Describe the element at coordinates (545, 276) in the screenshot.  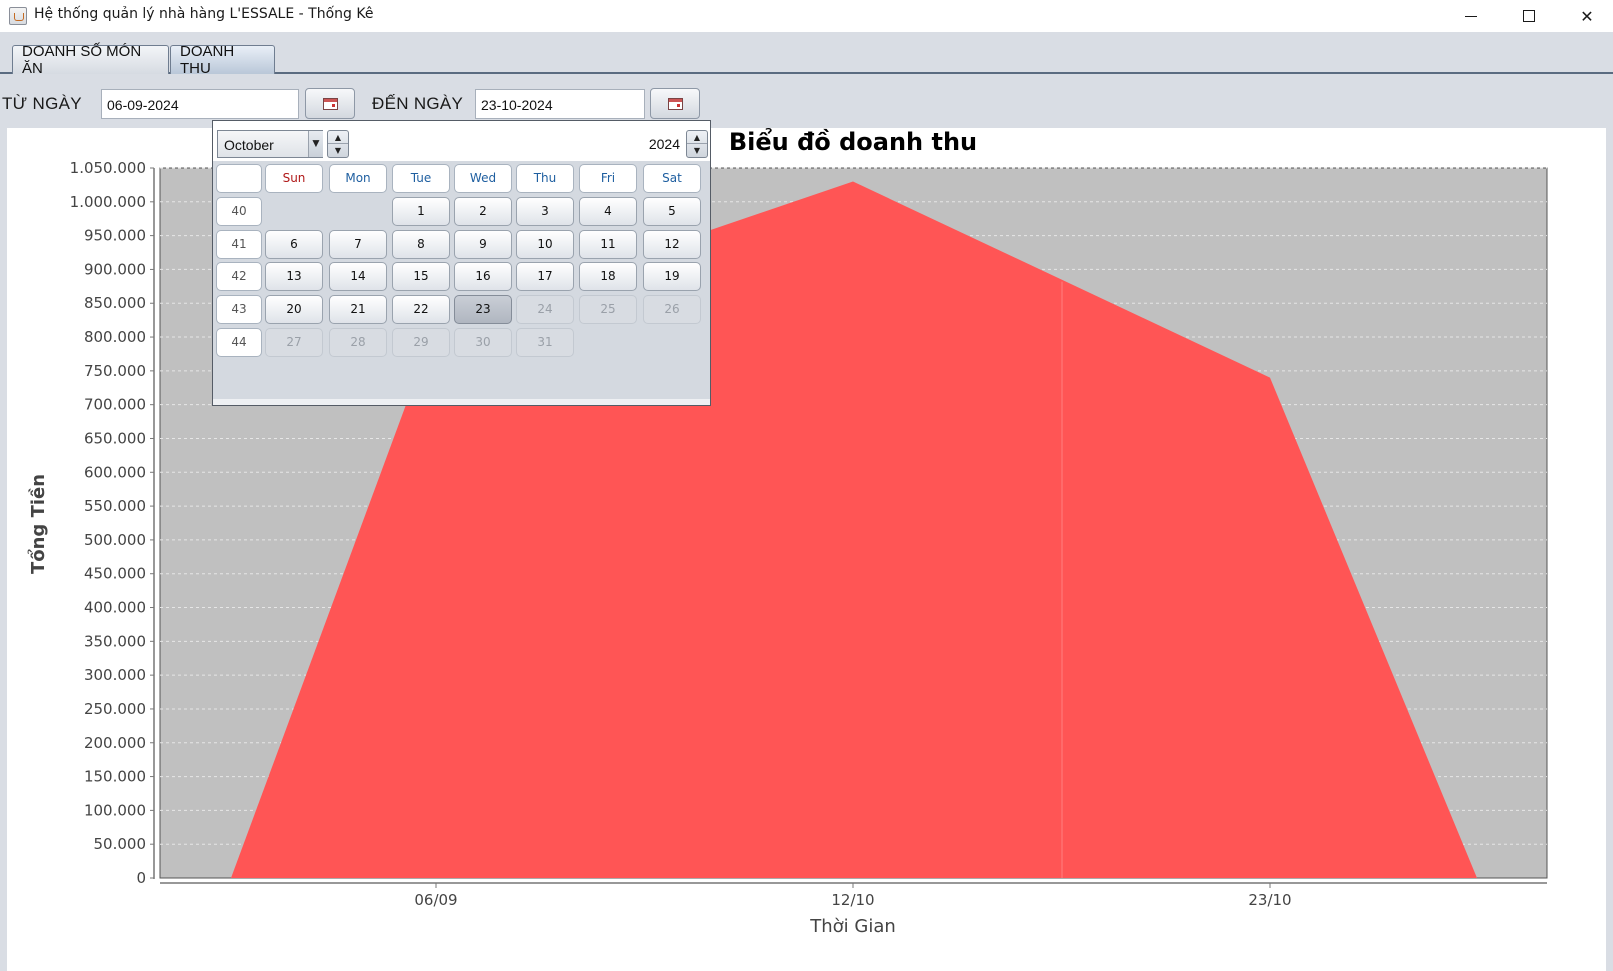
I see `day-button: 17` at that location.